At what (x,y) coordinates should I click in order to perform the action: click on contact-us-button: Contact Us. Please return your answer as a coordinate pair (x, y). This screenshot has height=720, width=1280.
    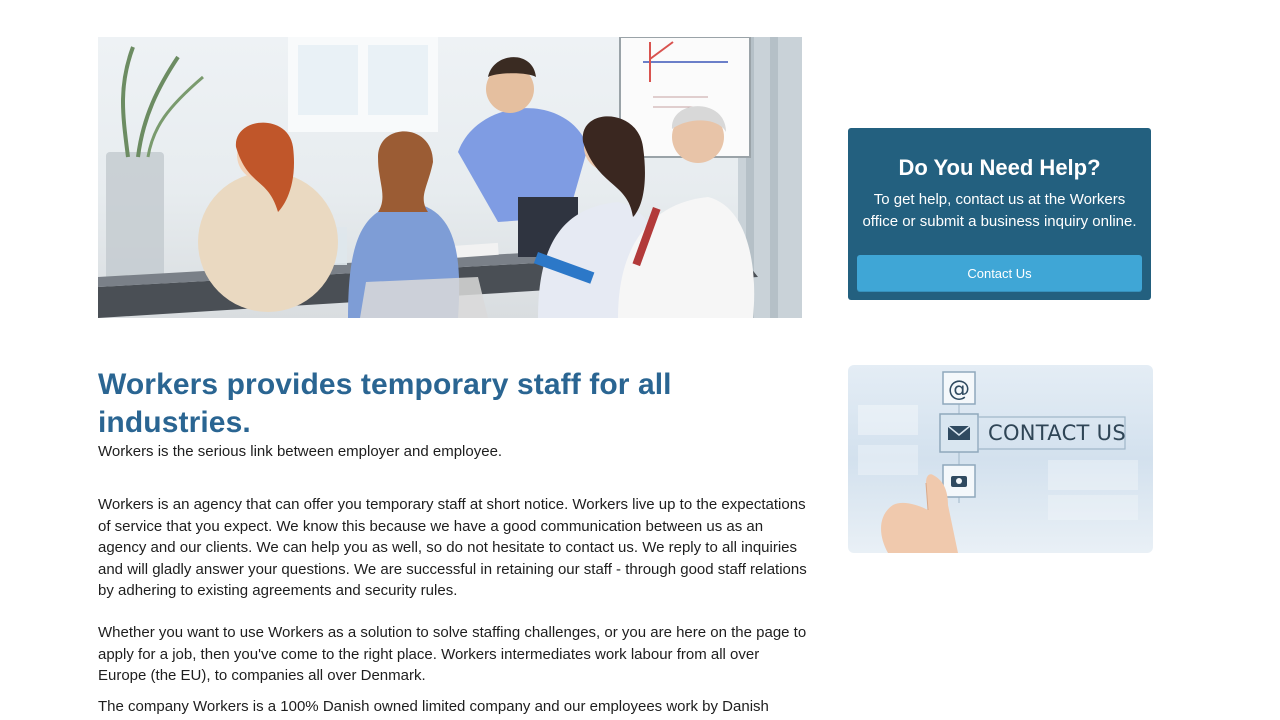
    Looking at the image, I should click on (999, 273).